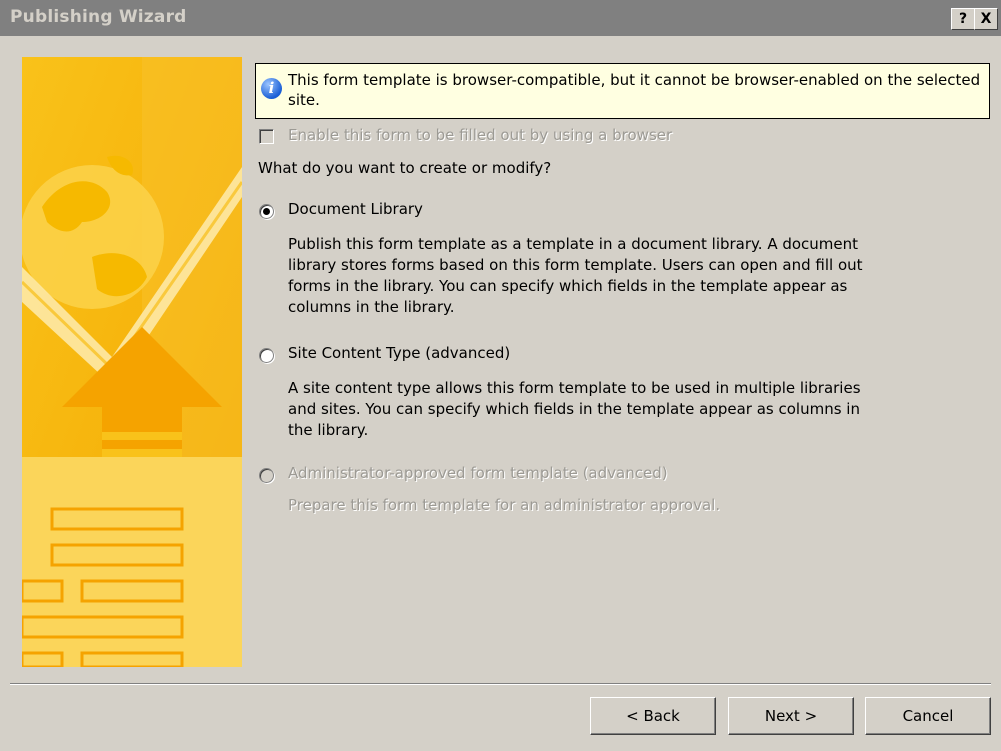 This screenshot has width=1001, height=751. Describe the element at coordinates (399, 353) in the screenshot. I see `site-content-type-label: Site Content Type (advanced)` at that location.